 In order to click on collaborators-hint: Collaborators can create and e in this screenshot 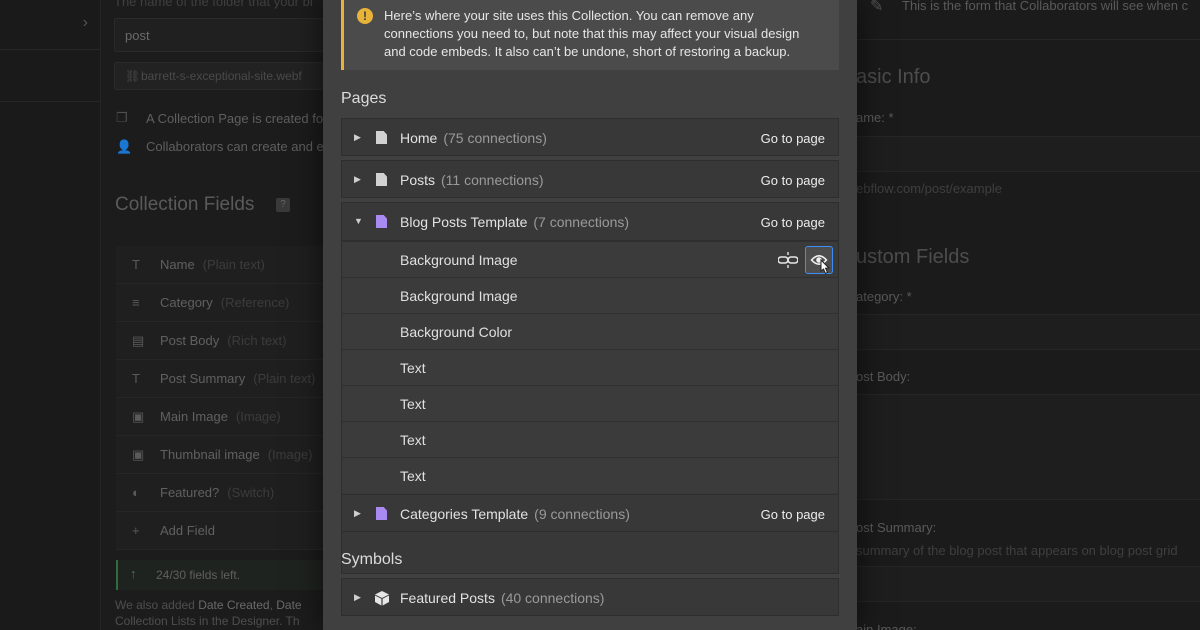, I will do `click(235, 146)`.